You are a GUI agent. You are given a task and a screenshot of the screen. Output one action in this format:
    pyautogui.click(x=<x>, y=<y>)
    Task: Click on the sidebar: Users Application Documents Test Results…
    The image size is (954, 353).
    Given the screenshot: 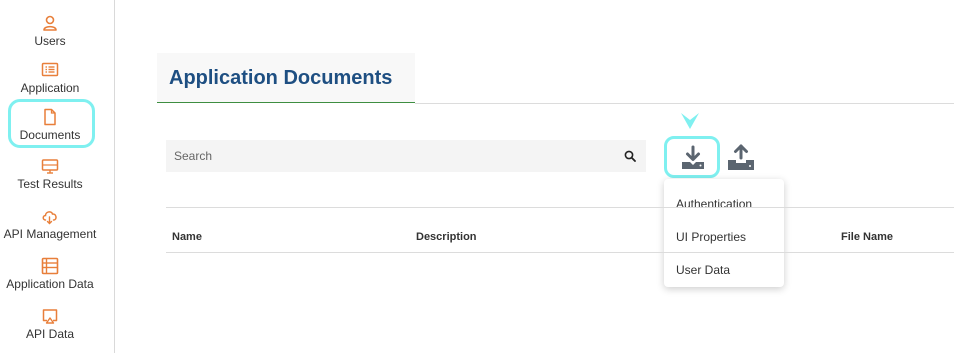 What is the action you would take?
    pyautogui.click(x=57, y=176)
    